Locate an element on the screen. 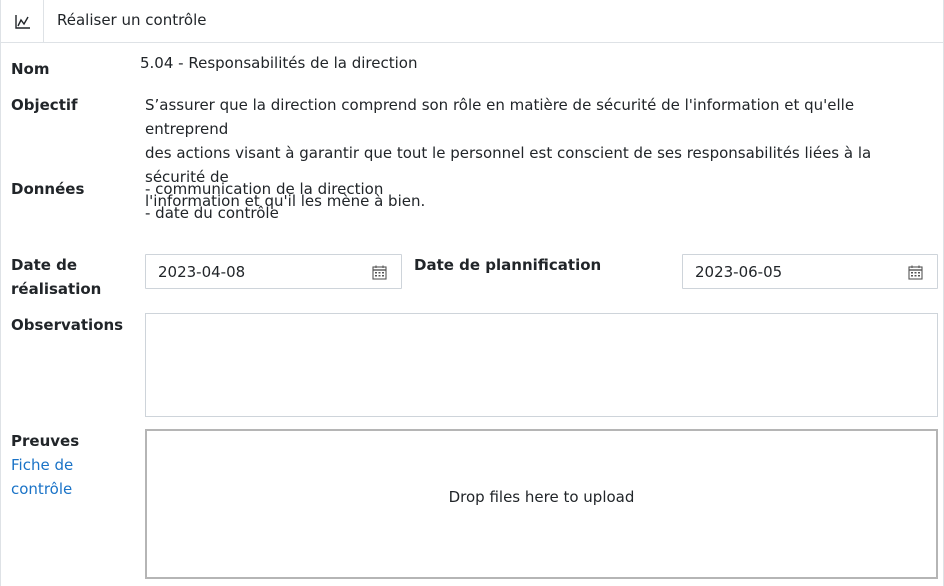  realisation-date-value: 2023-04-08 is located at coordinates (202, 272).